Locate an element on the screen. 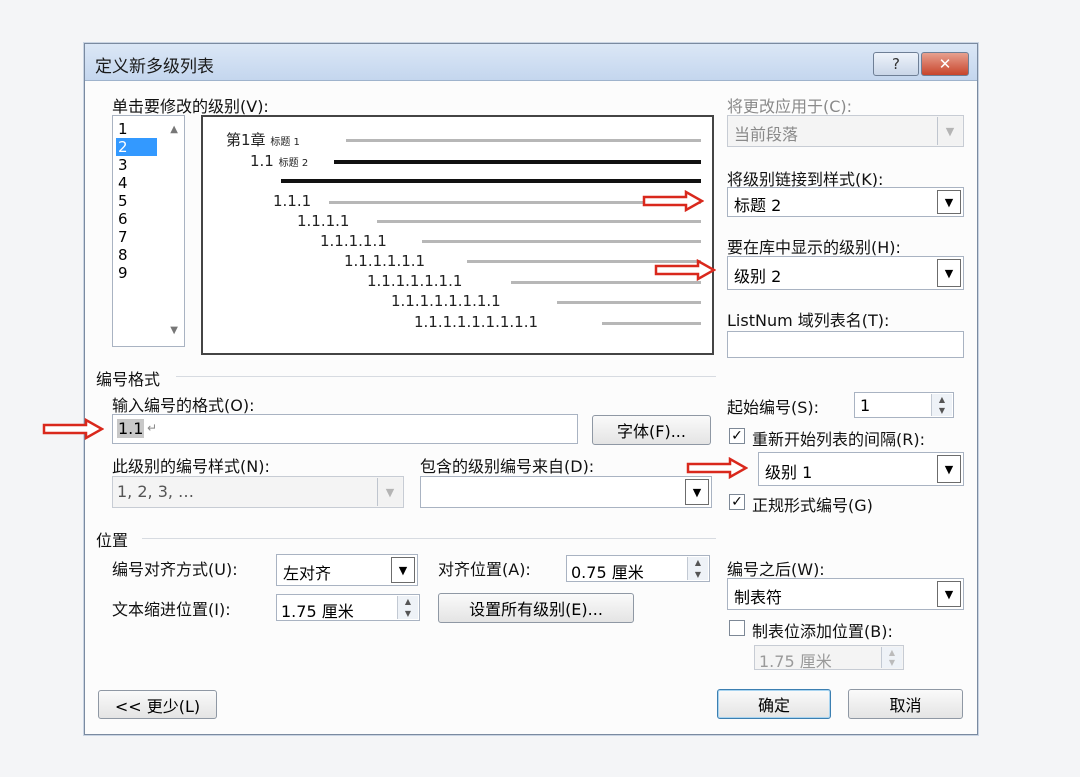 The image size is (1080, 777). format-label: 输入编号的格式(O): is located at coordinates (183, 405).